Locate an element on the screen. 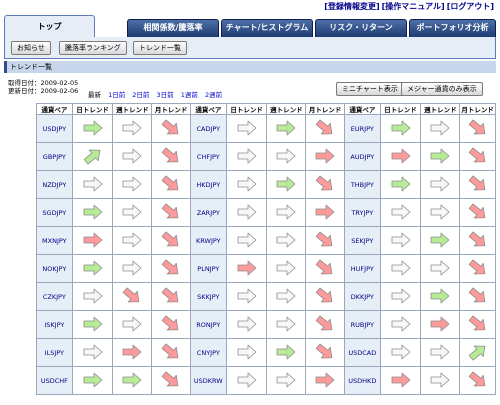 The image size is (500, 405). currency-pair-cell: USDCAD is located at coordinates (362, 352).